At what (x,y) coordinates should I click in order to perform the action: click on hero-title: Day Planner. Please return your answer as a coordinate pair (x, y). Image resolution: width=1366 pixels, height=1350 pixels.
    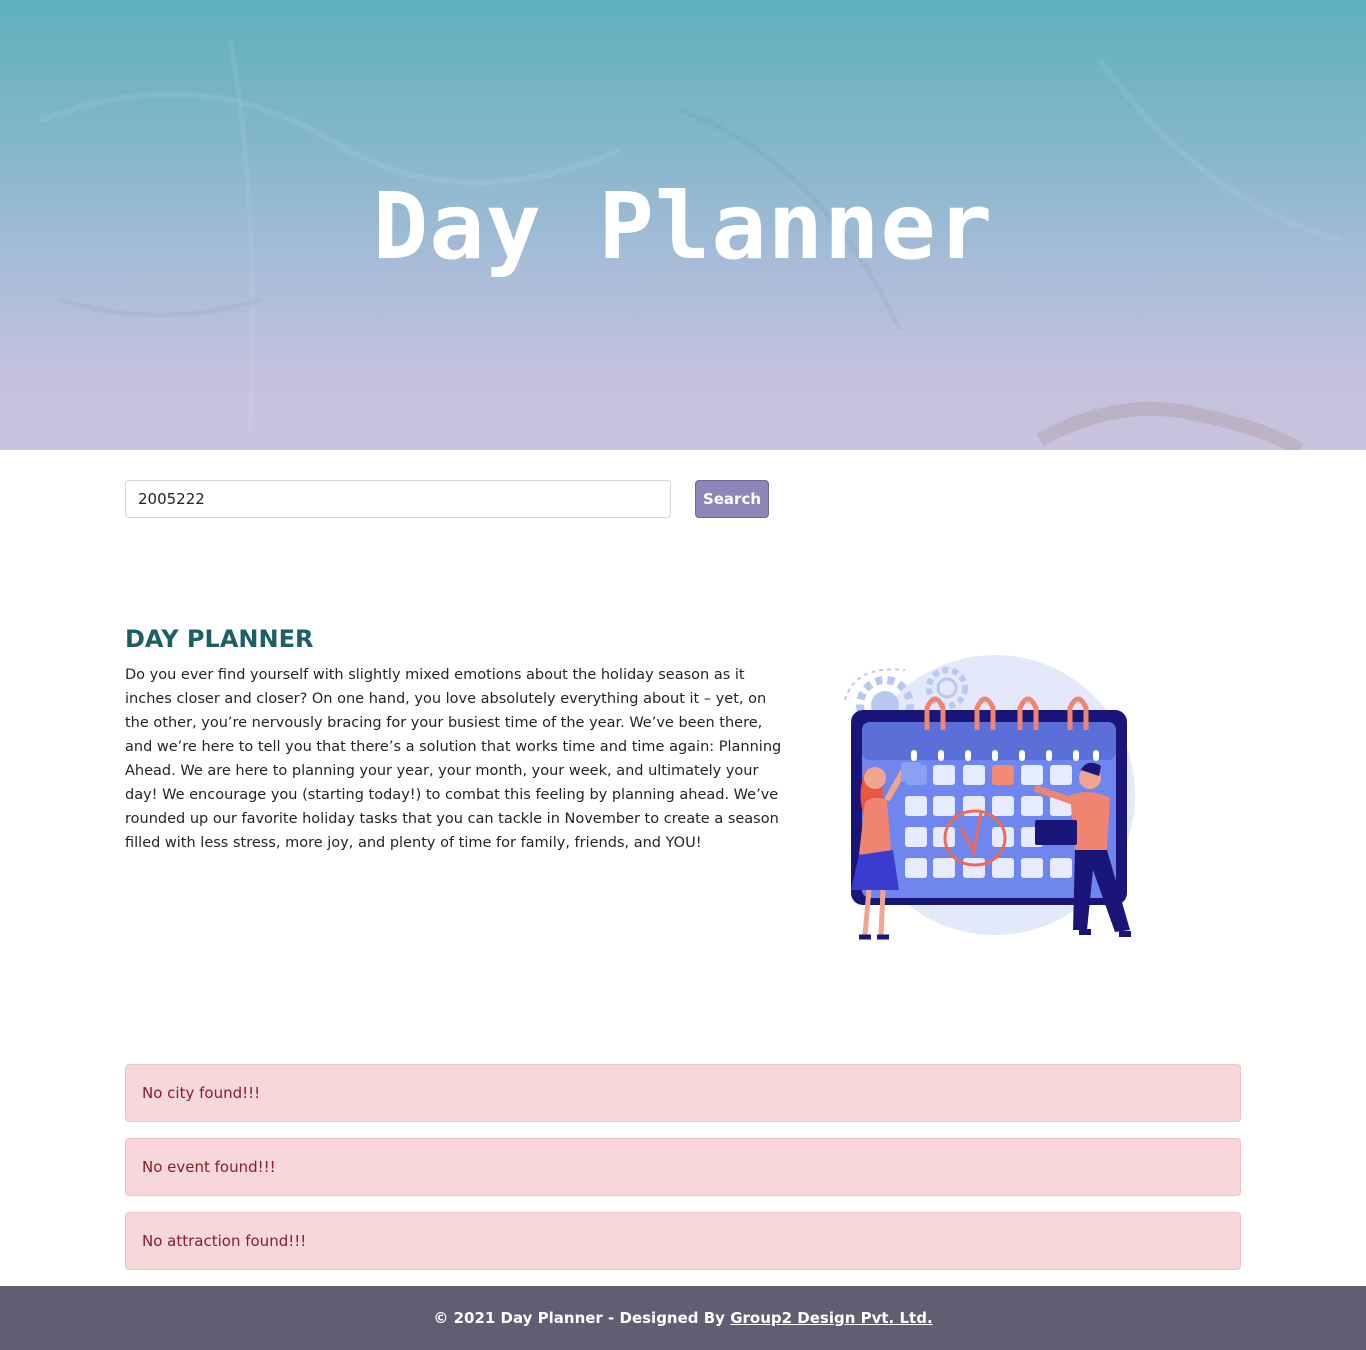
    Looking at the image, I should click on (683, 226).